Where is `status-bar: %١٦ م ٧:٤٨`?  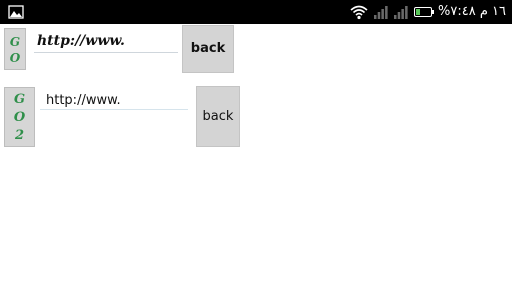 status-bar: %١٦ م ٧:٤٨ is located at coordinates (256, 12).